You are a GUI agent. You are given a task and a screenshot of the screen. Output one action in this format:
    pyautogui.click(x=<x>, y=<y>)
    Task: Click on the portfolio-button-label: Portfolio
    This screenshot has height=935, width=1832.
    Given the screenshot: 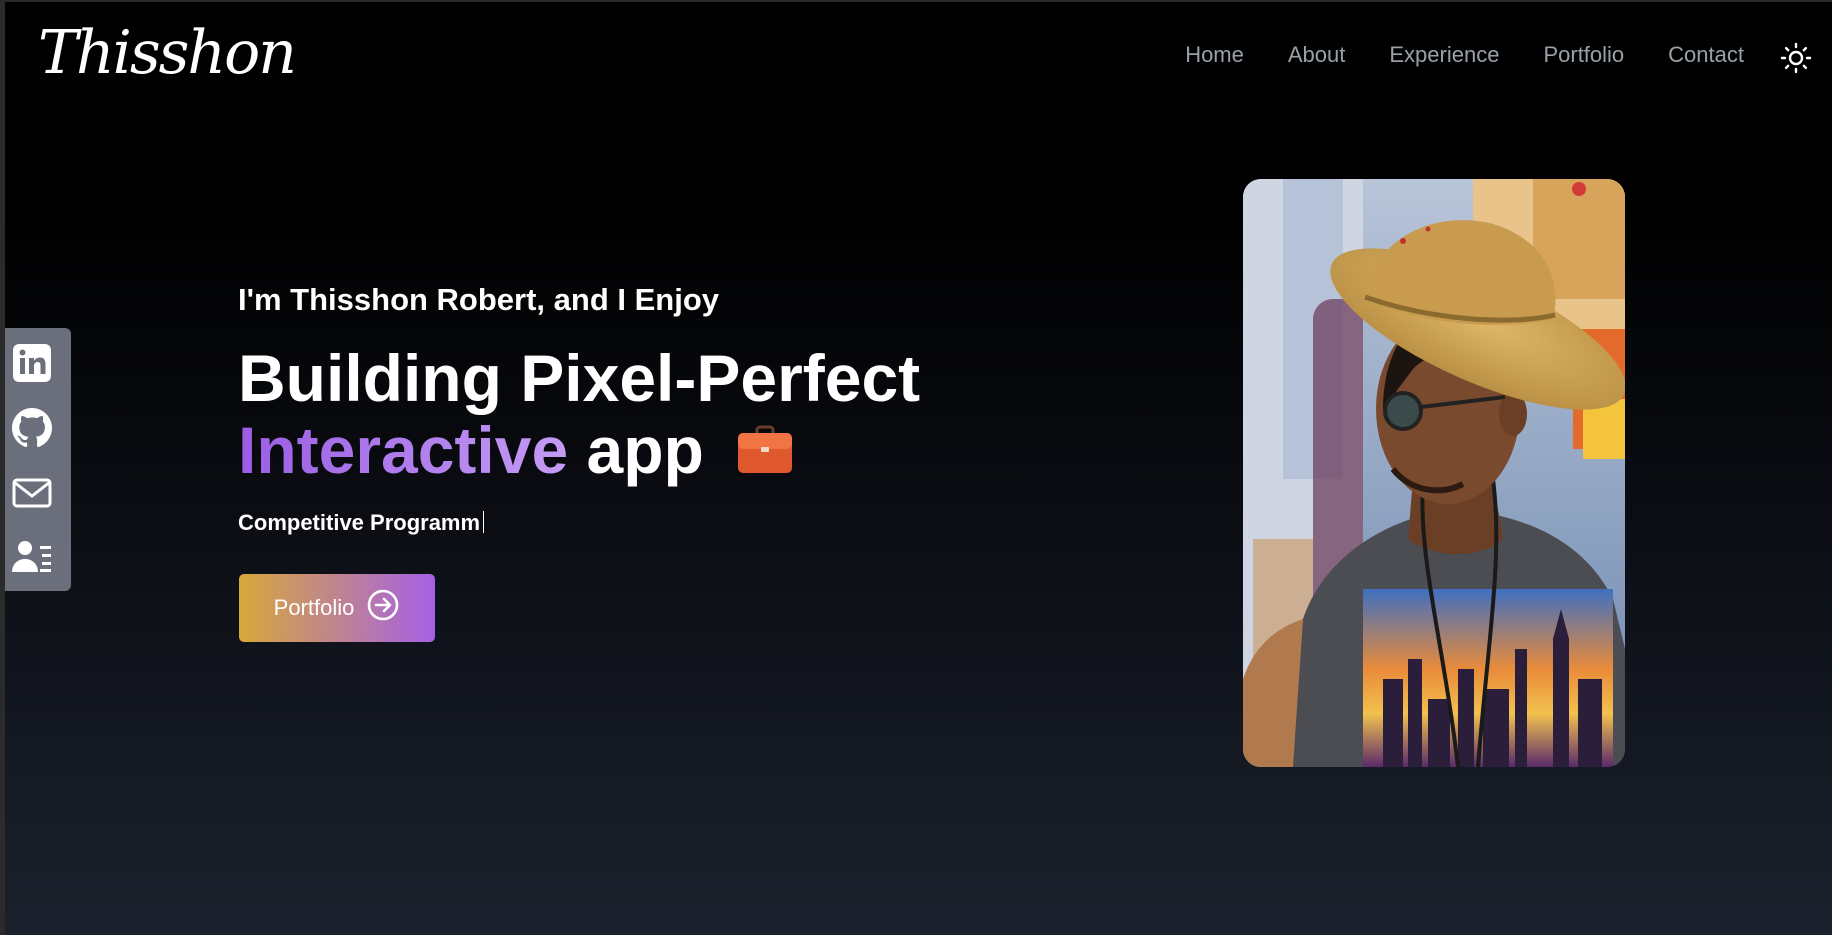 What is the action you would take?
    pyautogui.click(x=314, y=607)
    